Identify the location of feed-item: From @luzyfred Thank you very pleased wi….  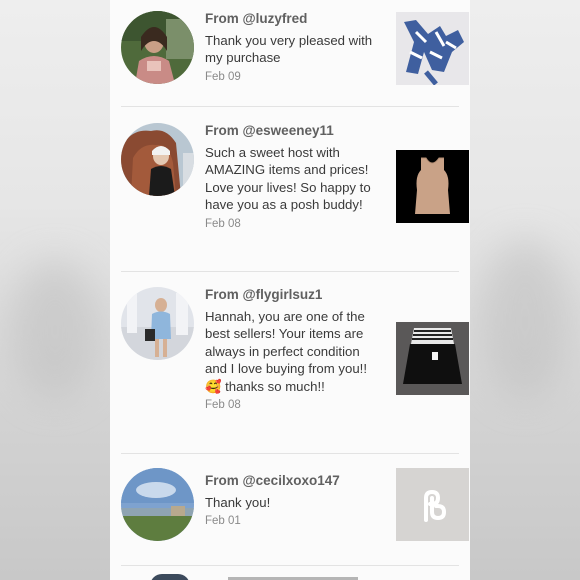
(295, 55).